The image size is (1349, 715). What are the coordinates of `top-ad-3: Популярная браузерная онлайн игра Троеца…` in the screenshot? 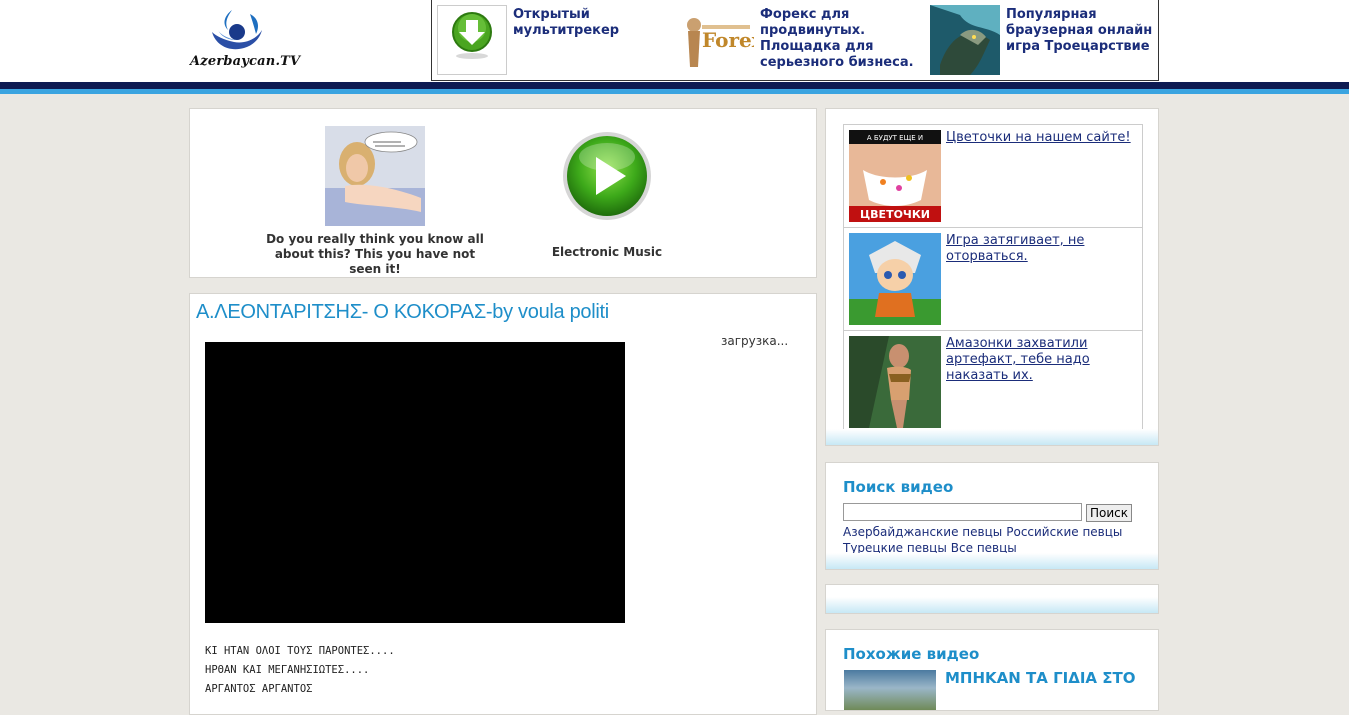 It's located at (1042, 41).